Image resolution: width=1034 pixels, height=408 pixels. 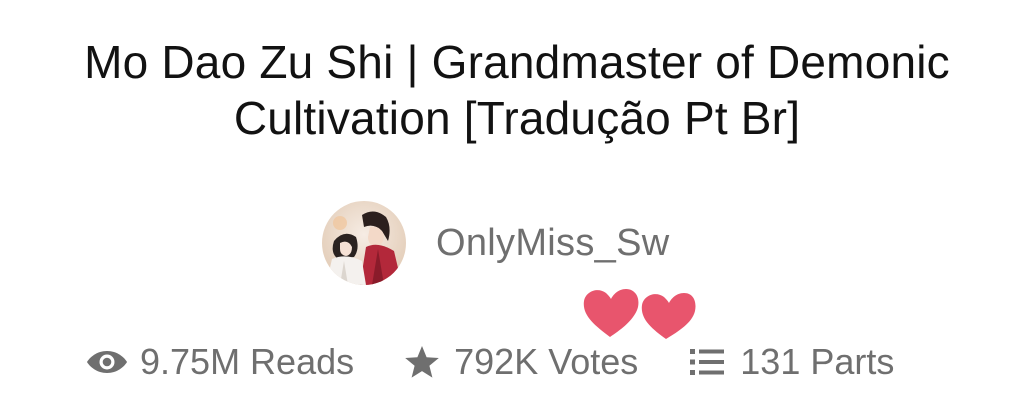 What do you see at coordinates (247, 361) in the screenshot?
I see `reads-count: 9.75M Reads` at bounding box center [247, 361].